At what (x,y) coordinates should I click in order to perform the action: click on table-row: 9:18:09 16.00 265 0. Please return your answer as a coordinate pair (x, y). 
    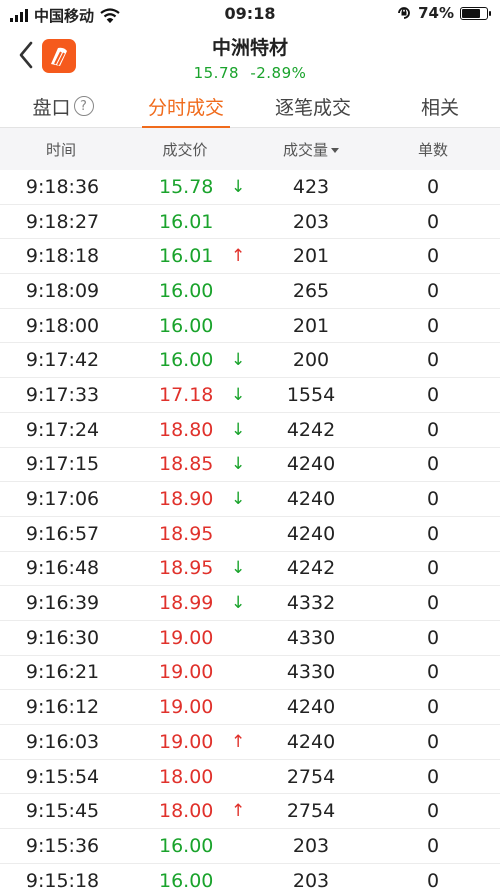
    Looking at the image, I should click on (250, 291).